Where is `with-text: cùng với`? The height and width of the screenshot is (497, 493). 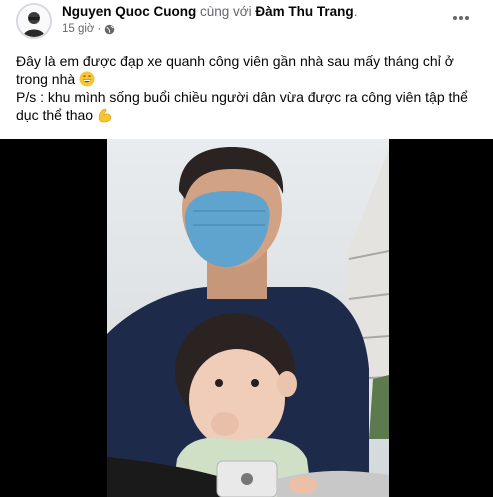 with-text: cùng với is located at coordinates (226, 11).